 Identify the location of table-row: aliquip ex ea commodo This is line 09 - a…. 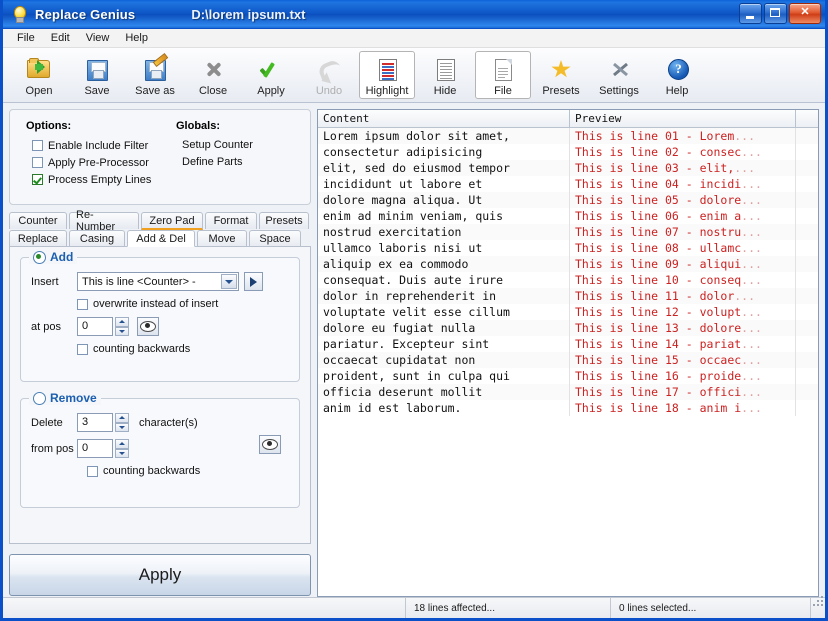
(568, 264).